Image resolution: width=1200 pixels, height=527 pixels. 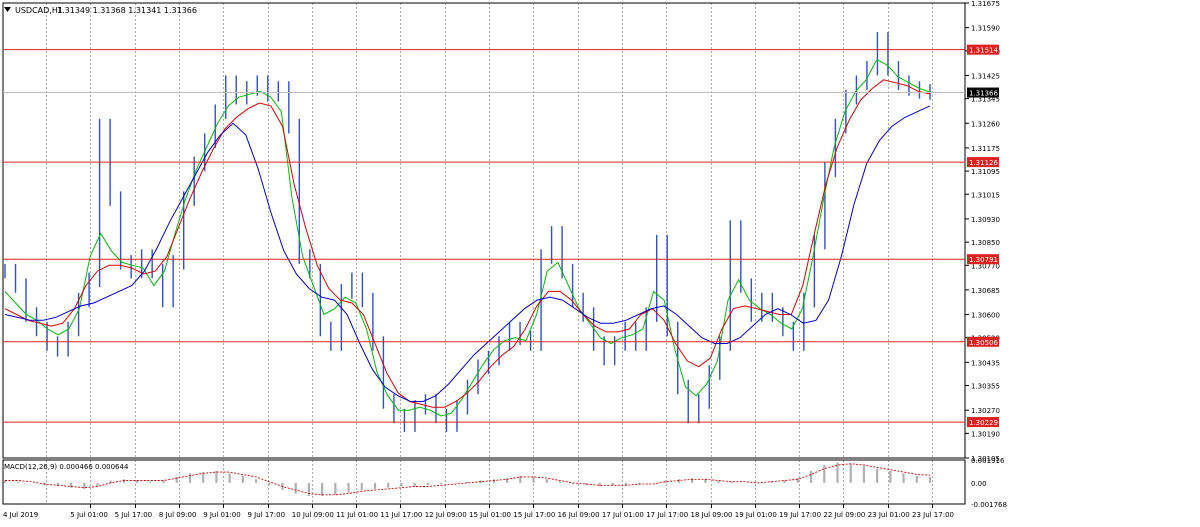 What do you see at coordinates (985, 363) in the screenshot?
I see `y-tick-label: 1.30435` at bounding box center [985, 363].